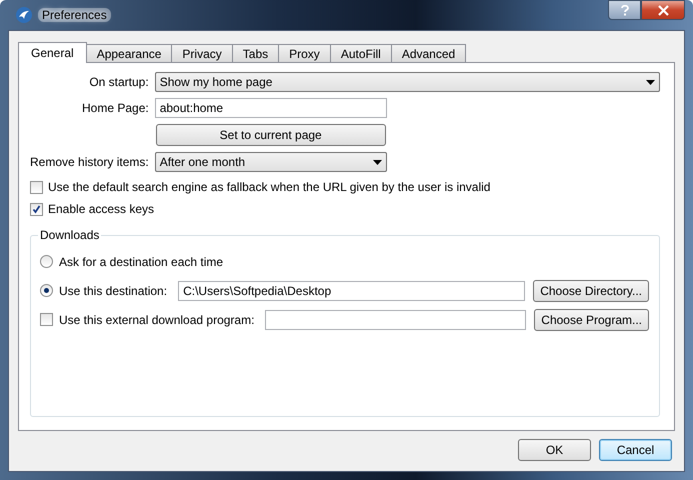 This screenshot has height=480, width=693. What do you see at coordinates (352, 290) in the screenshot?
I see `path-field: C:\Users\Softpedia\Desktop` at bounding box center [352, 290].